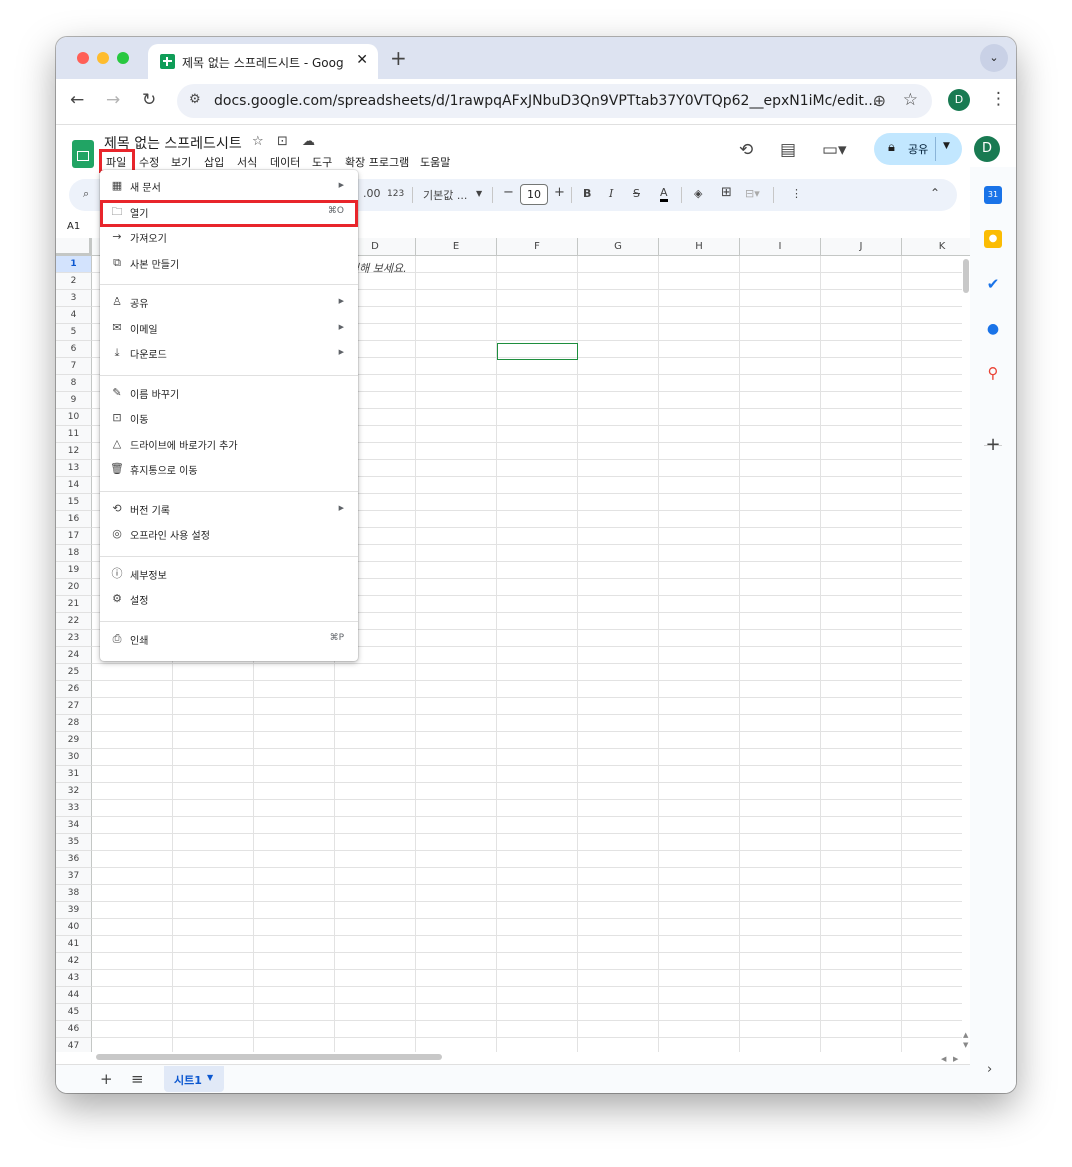 Image resolution: width=1072 pixels, height=1167 pixels. Describe the element at coordinates (943, 1059) in the screenshot. I see `scroll-left-icon: ◀` at that location.